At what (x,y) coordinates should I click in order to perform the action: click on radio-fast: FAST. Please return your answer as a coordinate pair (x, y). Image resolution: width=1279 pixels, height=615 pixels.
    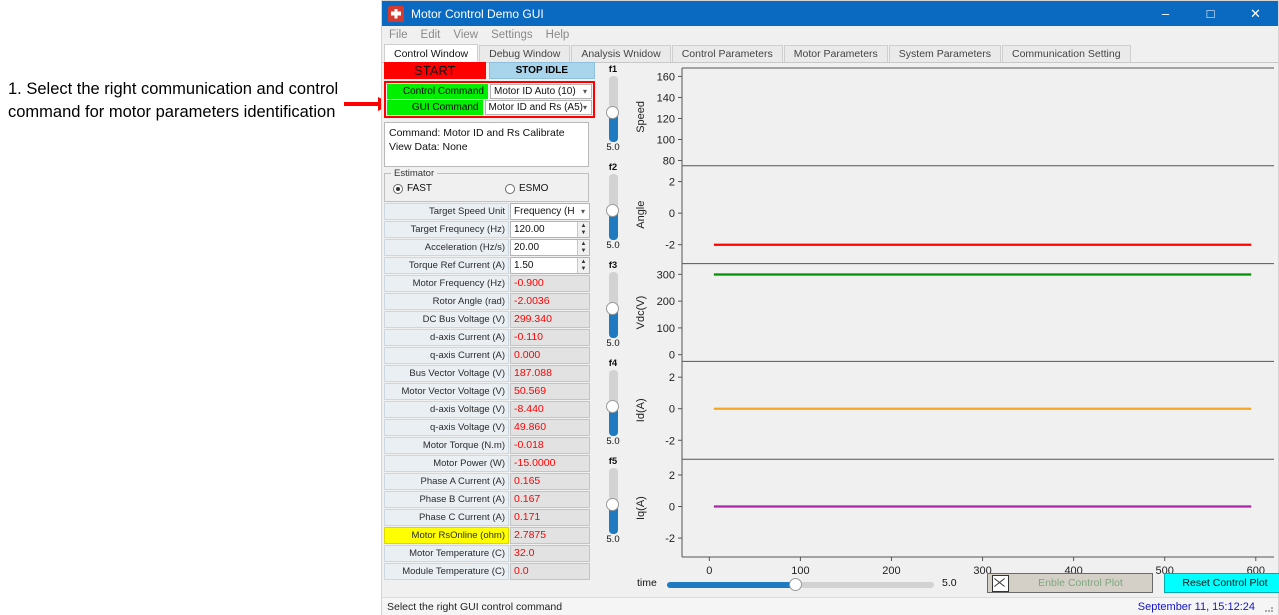
    Looking at the image, I should click on (412, 188).